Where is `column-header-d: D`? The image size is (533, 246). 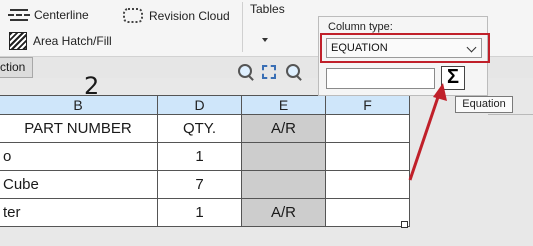 column-header-d: D is located at coordinates (199, 105).